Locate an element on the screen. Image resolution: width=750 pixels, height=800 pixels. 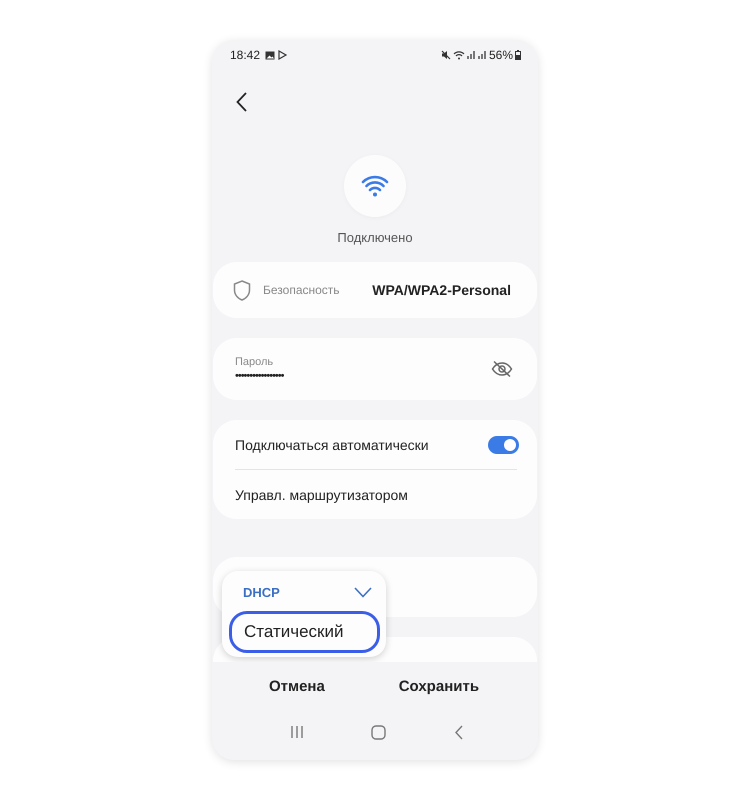
menu-option: DHCP is located at coordinates (304, 592).